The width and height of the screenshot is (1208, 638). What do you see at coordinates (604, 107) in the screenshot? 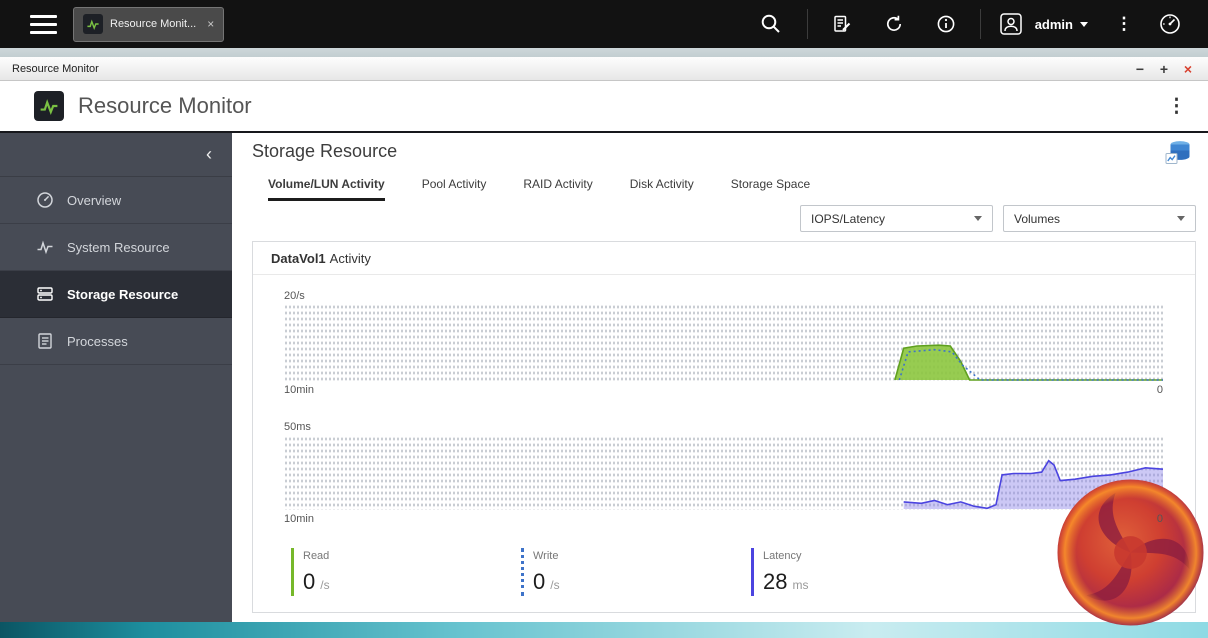
I see `app-header: Resource Monitor ⋮` at bounding box center [604, 107].